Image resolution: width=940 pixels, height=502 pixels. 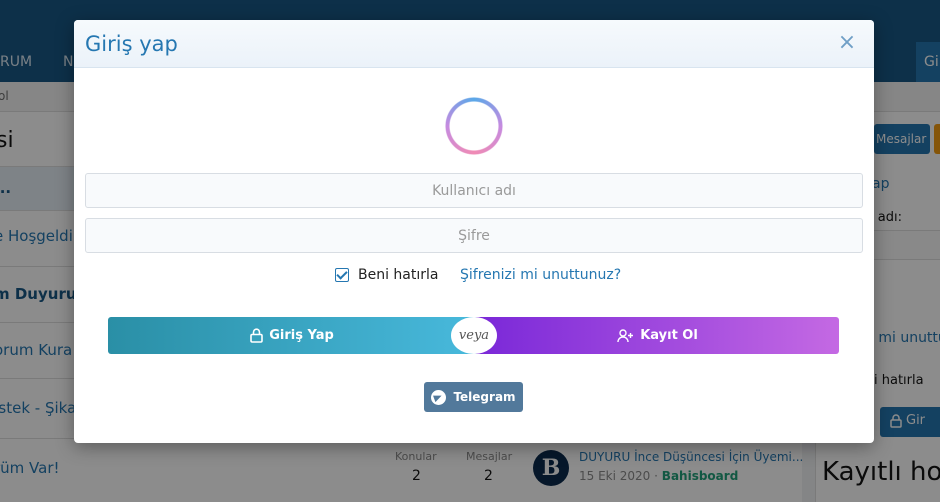 What do you see at coordinates (474, 335) in the screenshot?
I see `or-divider: veya` at bounding box center [474, 335].